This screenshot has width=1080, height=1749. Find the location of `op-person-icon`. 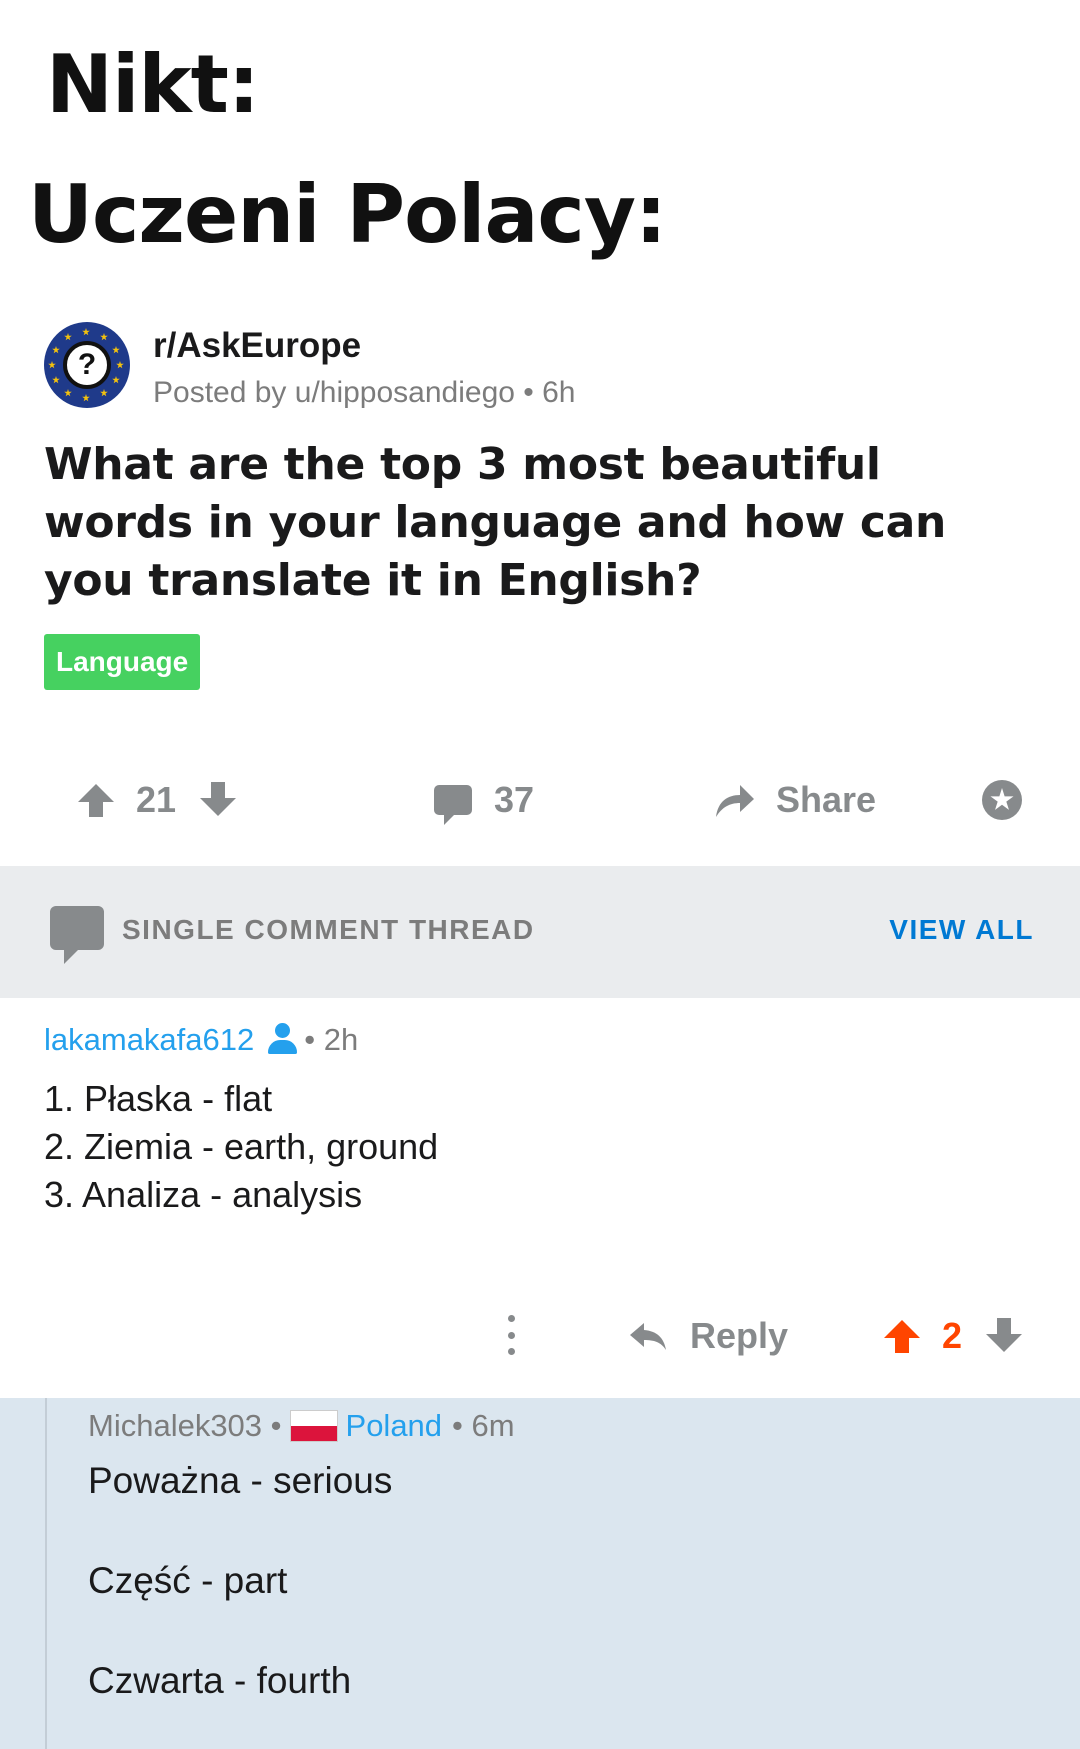

op-person-icon is located at coordinates (282, 1040).